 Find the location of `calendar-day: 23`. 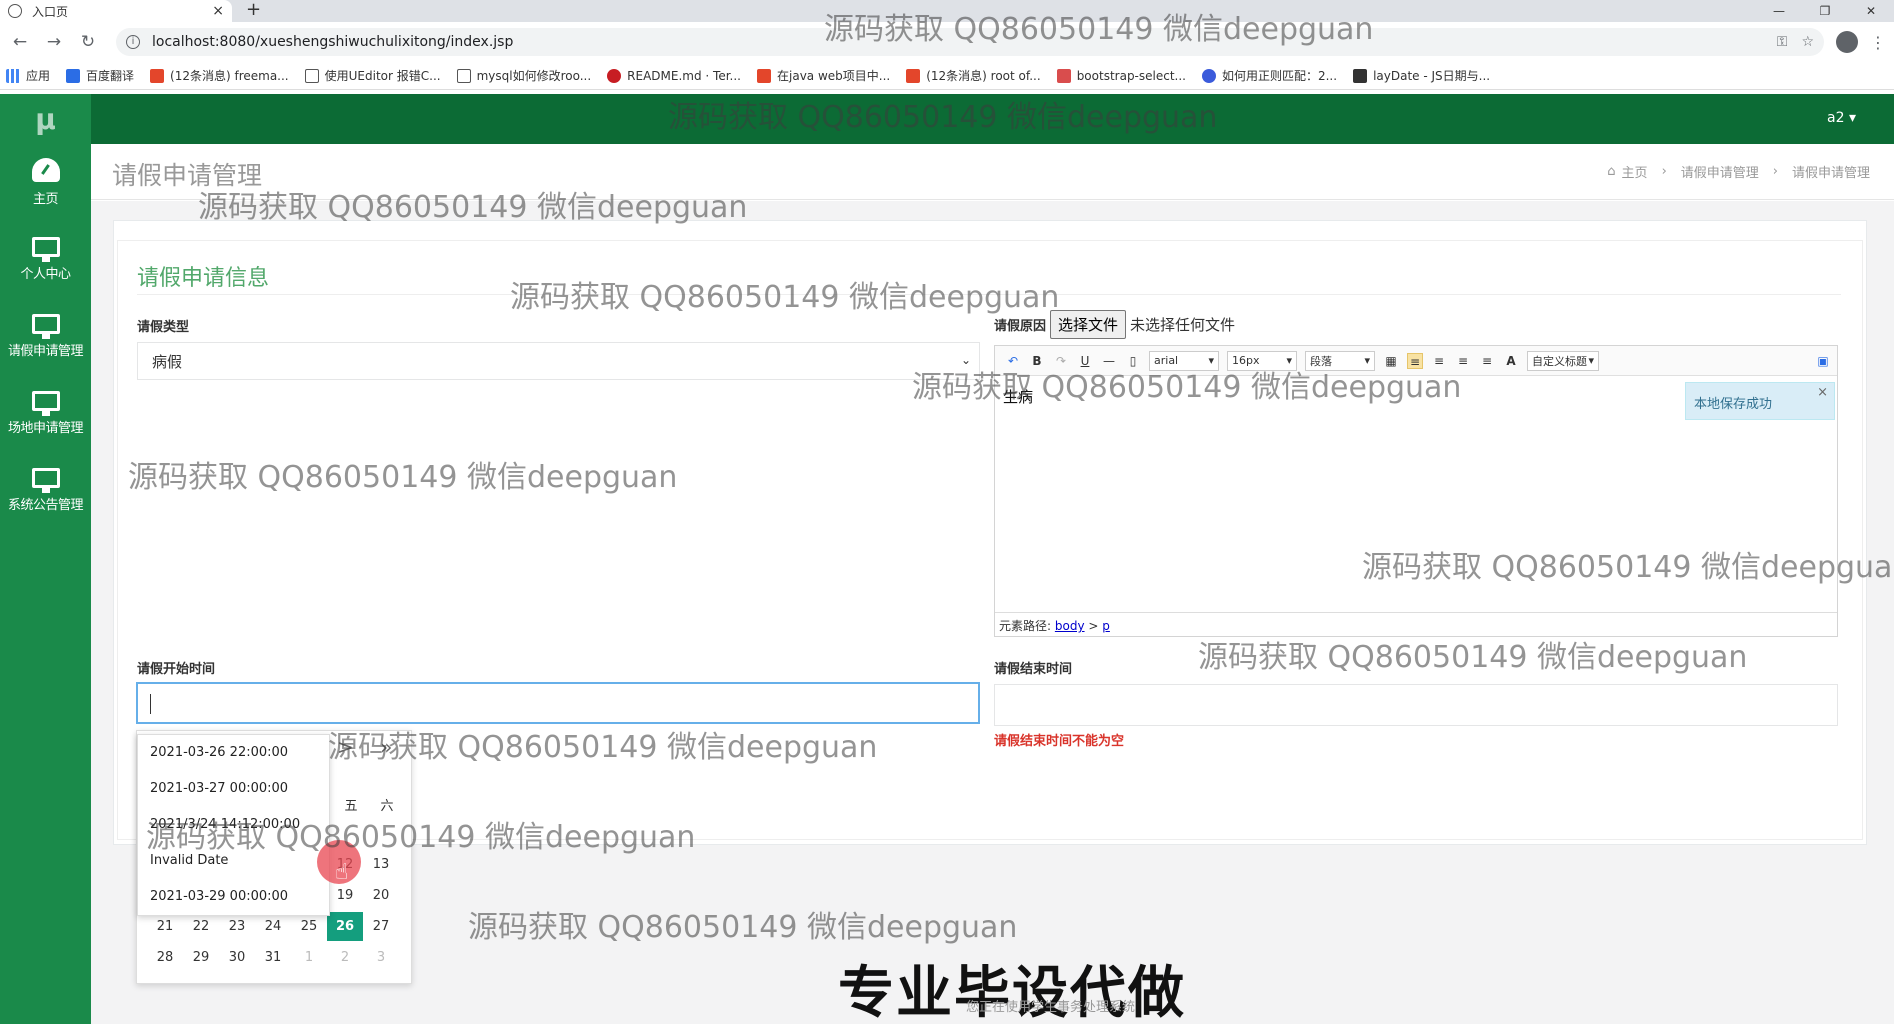

calendar-day: 23 is located at coordinates (237, 926).